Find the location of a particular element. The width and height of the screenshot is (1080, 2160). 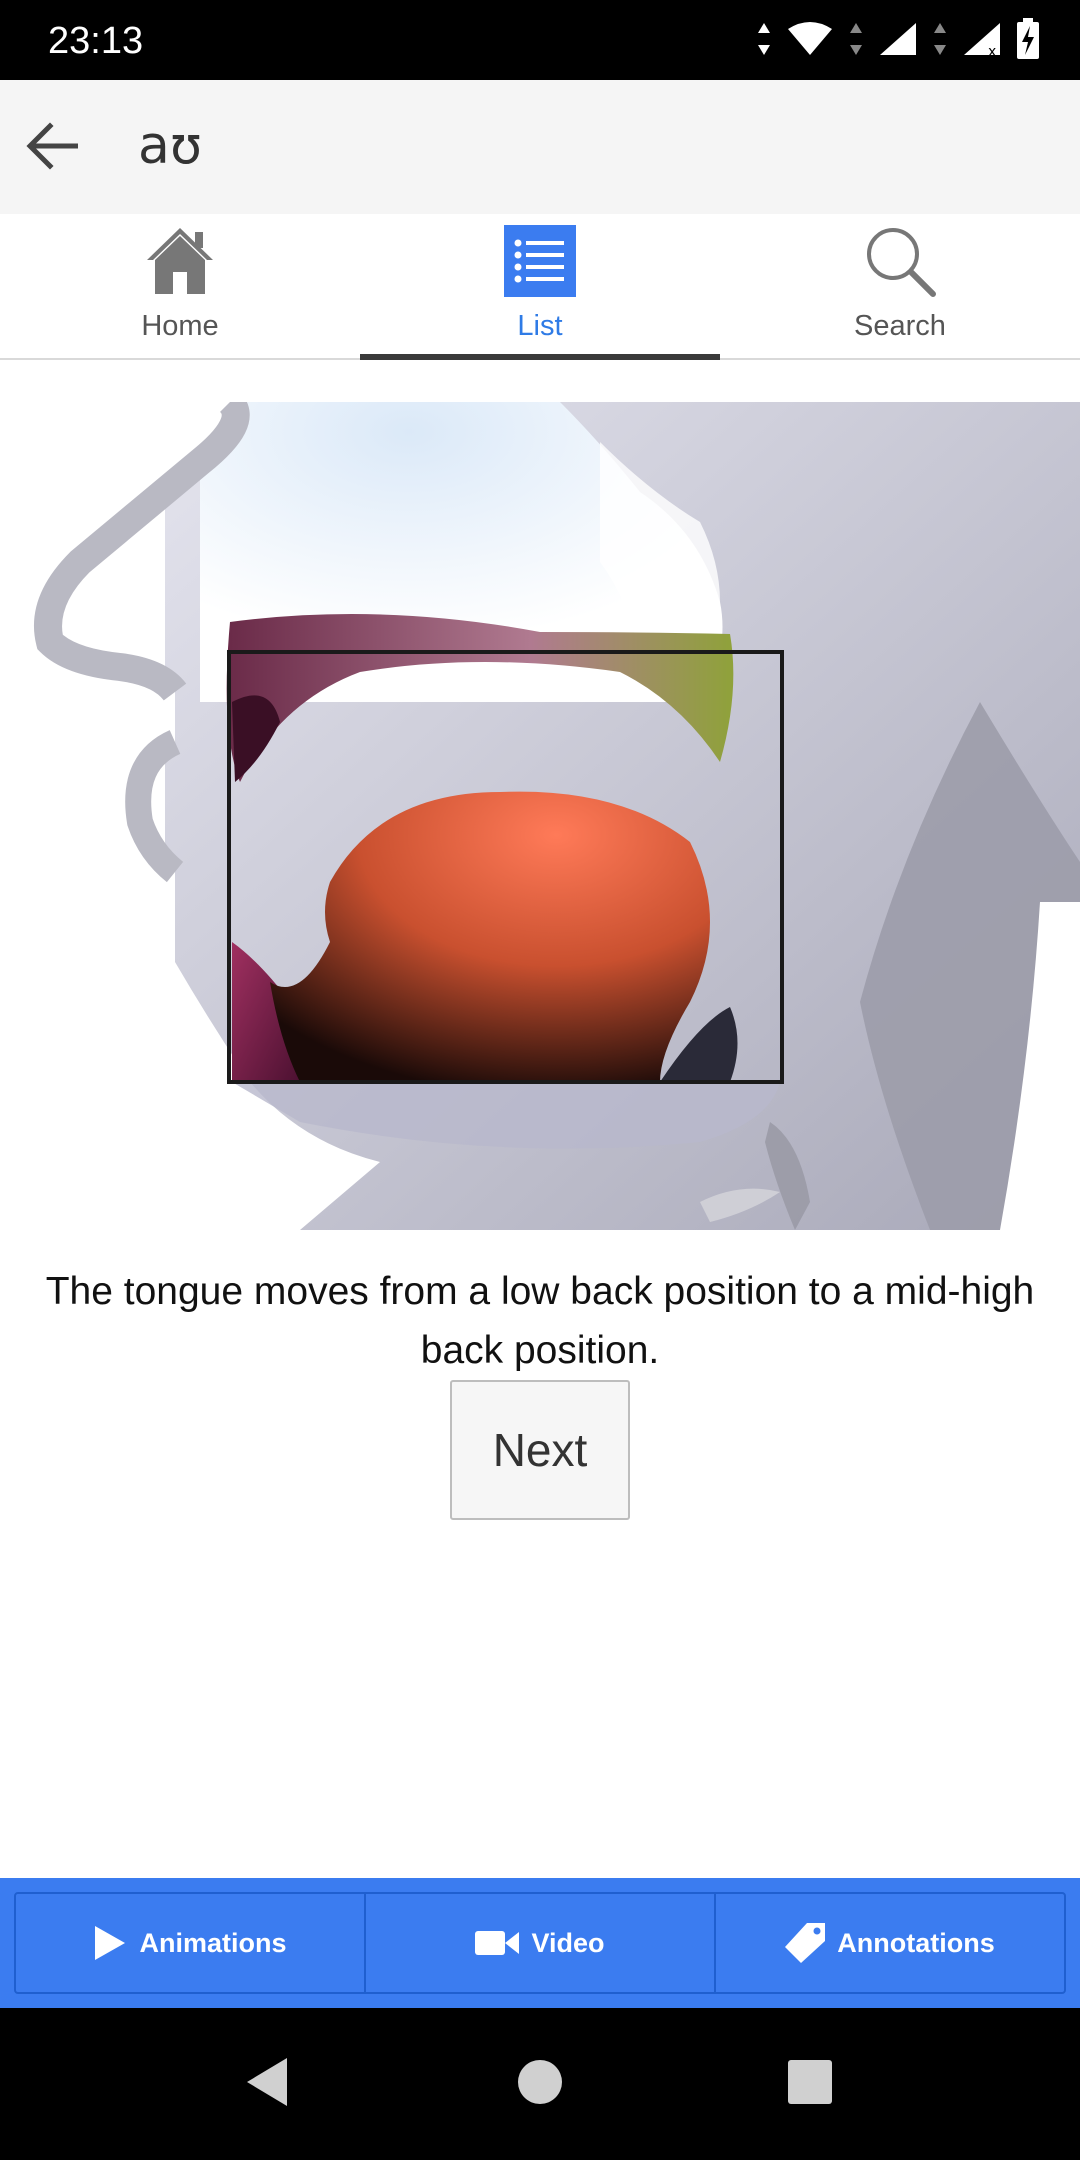

system-nav-bar is located at coordinates (540, 2084).